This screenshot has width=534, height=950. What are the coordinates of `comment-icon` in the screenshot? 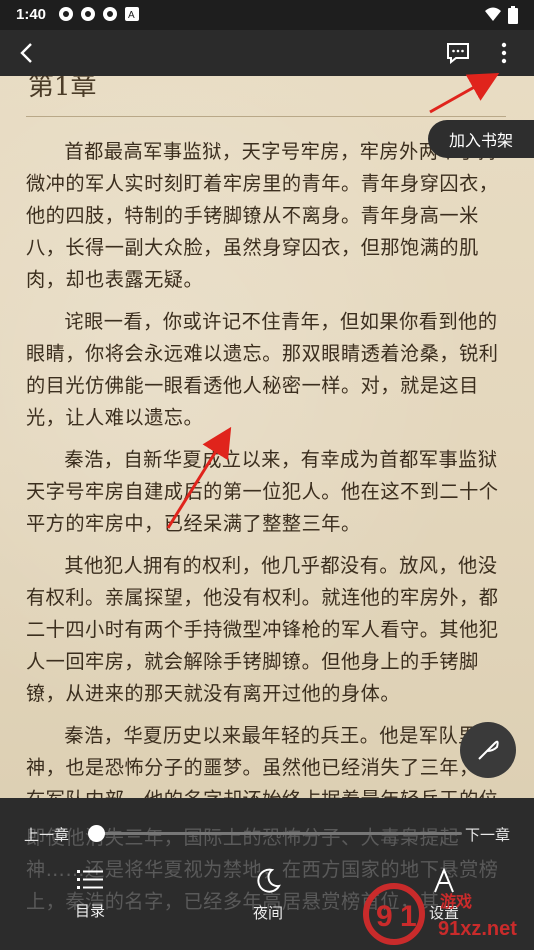 It's located at (458, 53).